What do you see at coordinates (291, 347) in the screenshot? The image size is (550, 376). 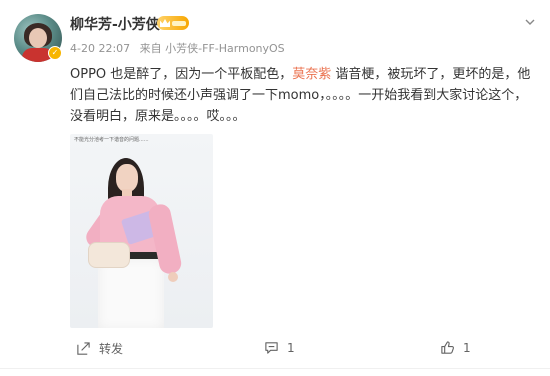 I see `comment-count: 1` at bounding box center [291, 347].